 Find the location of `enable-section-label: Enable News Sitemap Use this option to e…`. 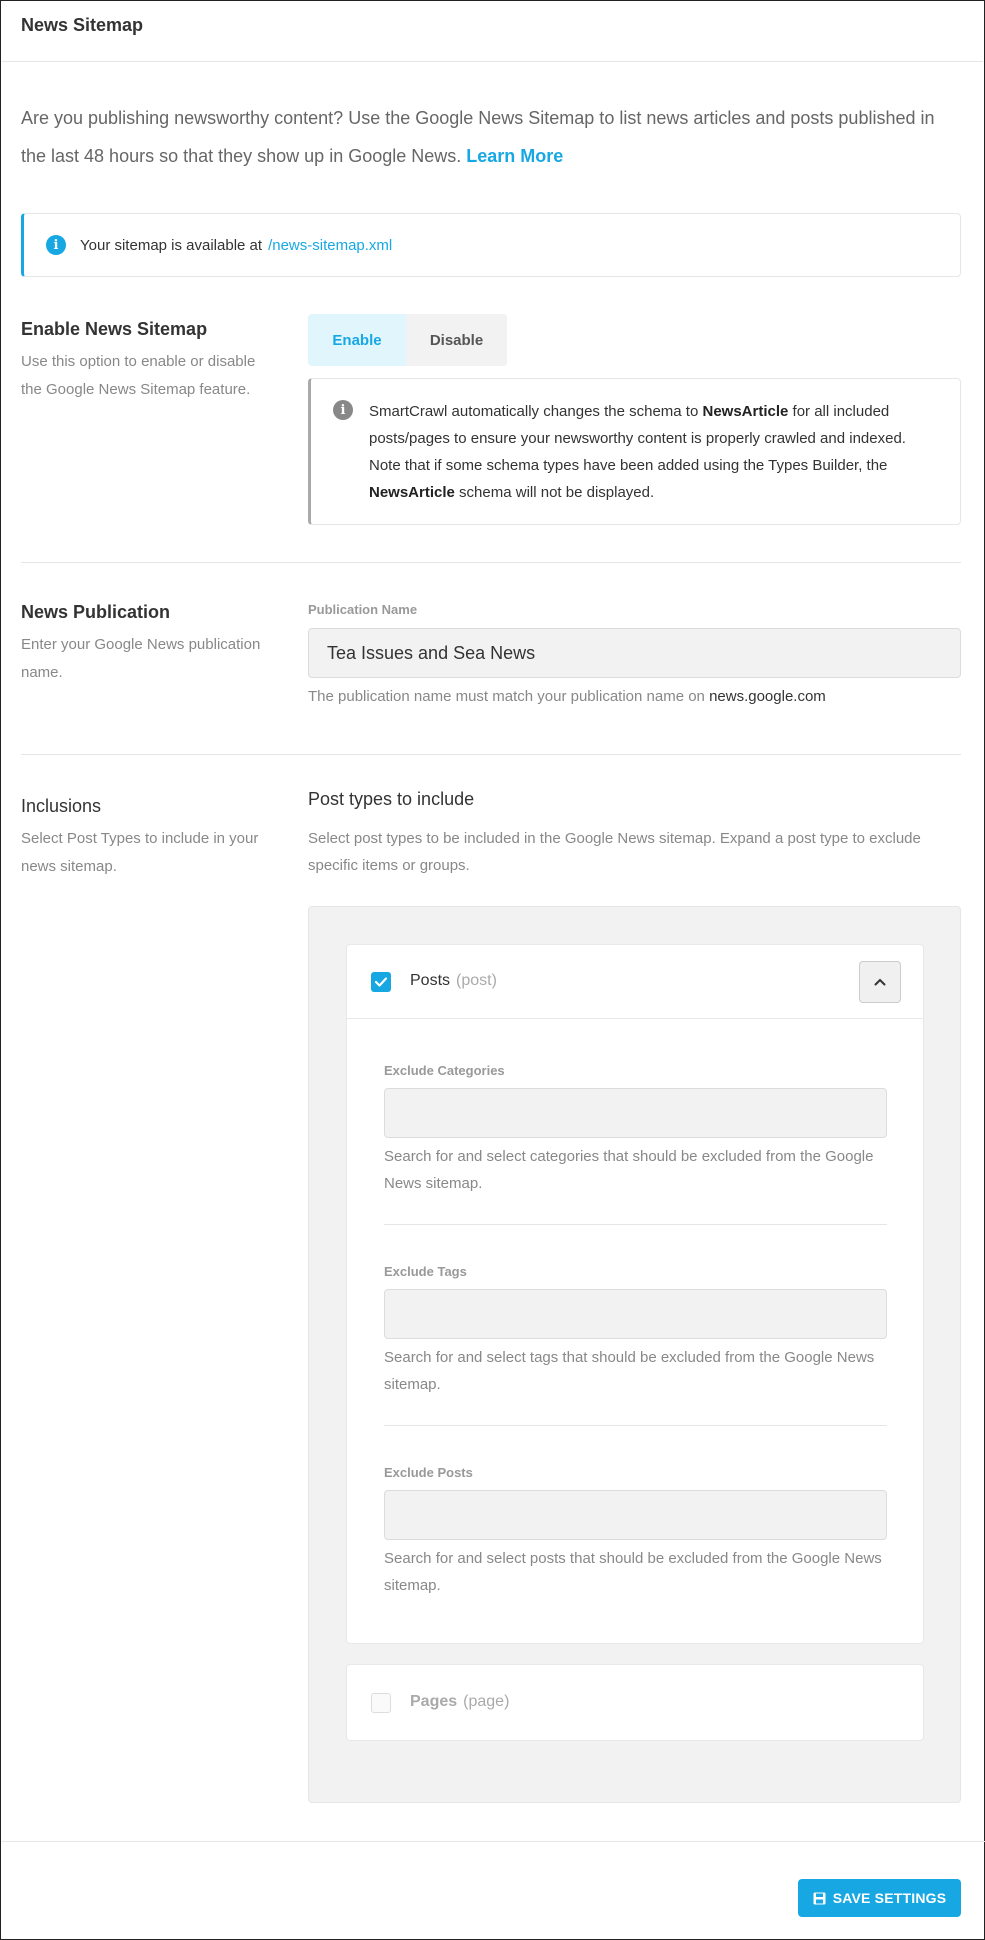

enable-section-label: Enable News Sitemap Use this option to e… is located at coordinates (146, 361).